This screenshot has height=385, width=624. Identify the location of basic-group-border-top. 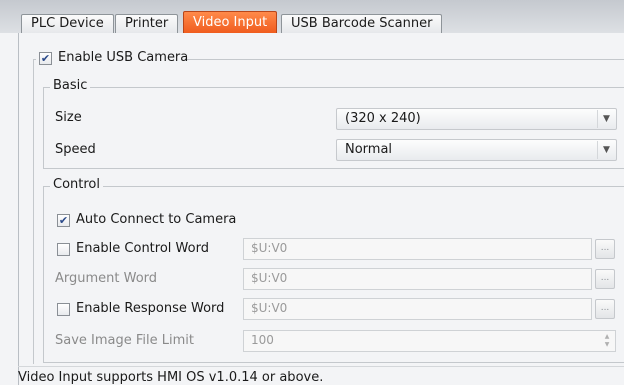
(333, 87).